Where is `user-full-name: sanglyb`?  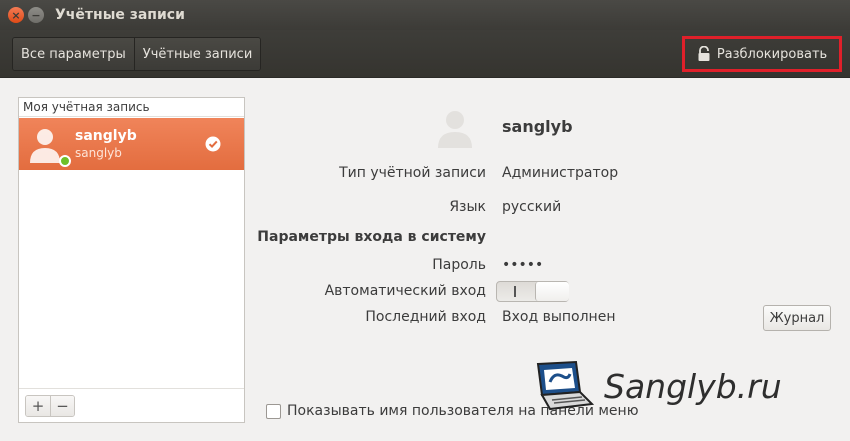
user-full-name: sanglyb is located at coordinates (537, 126).